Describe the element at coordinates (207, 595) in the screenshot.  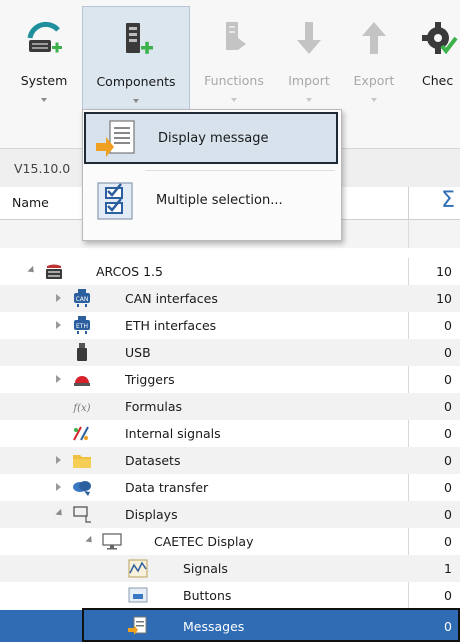
I see `tree-label: Buttons` at that location.